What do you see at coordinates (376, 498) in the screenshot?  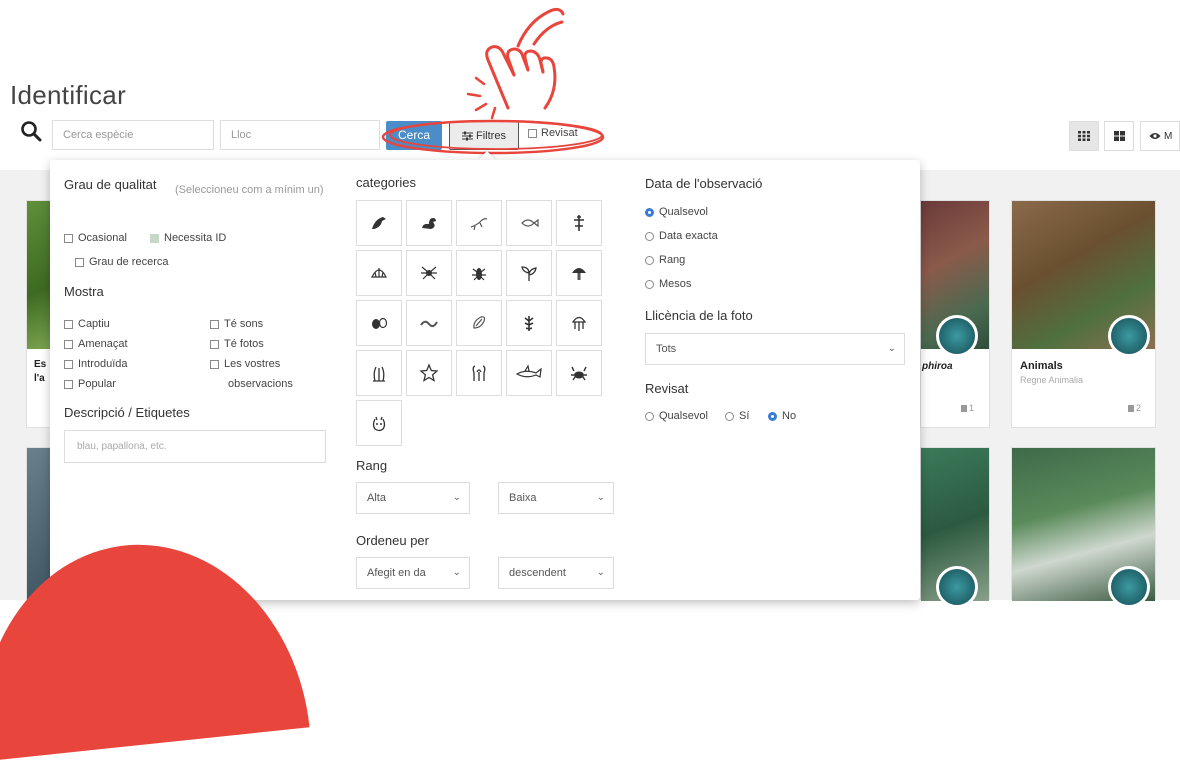 I see `select-value: Alta` at bounding box center [376, 498].